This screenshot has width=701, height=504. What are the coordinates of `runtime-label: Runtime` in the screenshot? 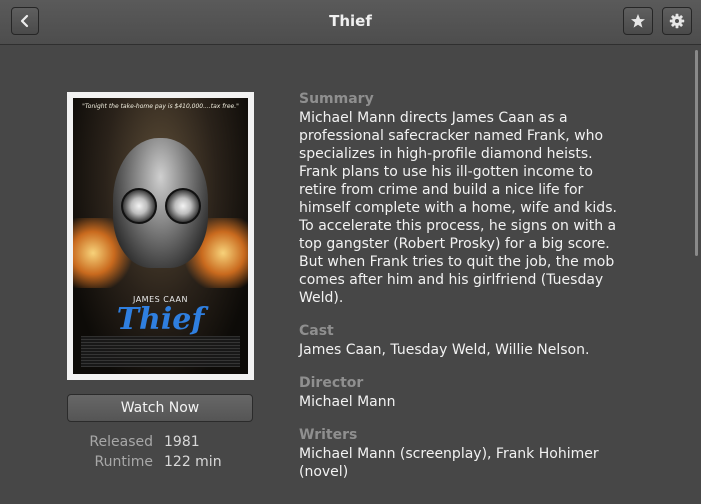 It's located at (123, 462).